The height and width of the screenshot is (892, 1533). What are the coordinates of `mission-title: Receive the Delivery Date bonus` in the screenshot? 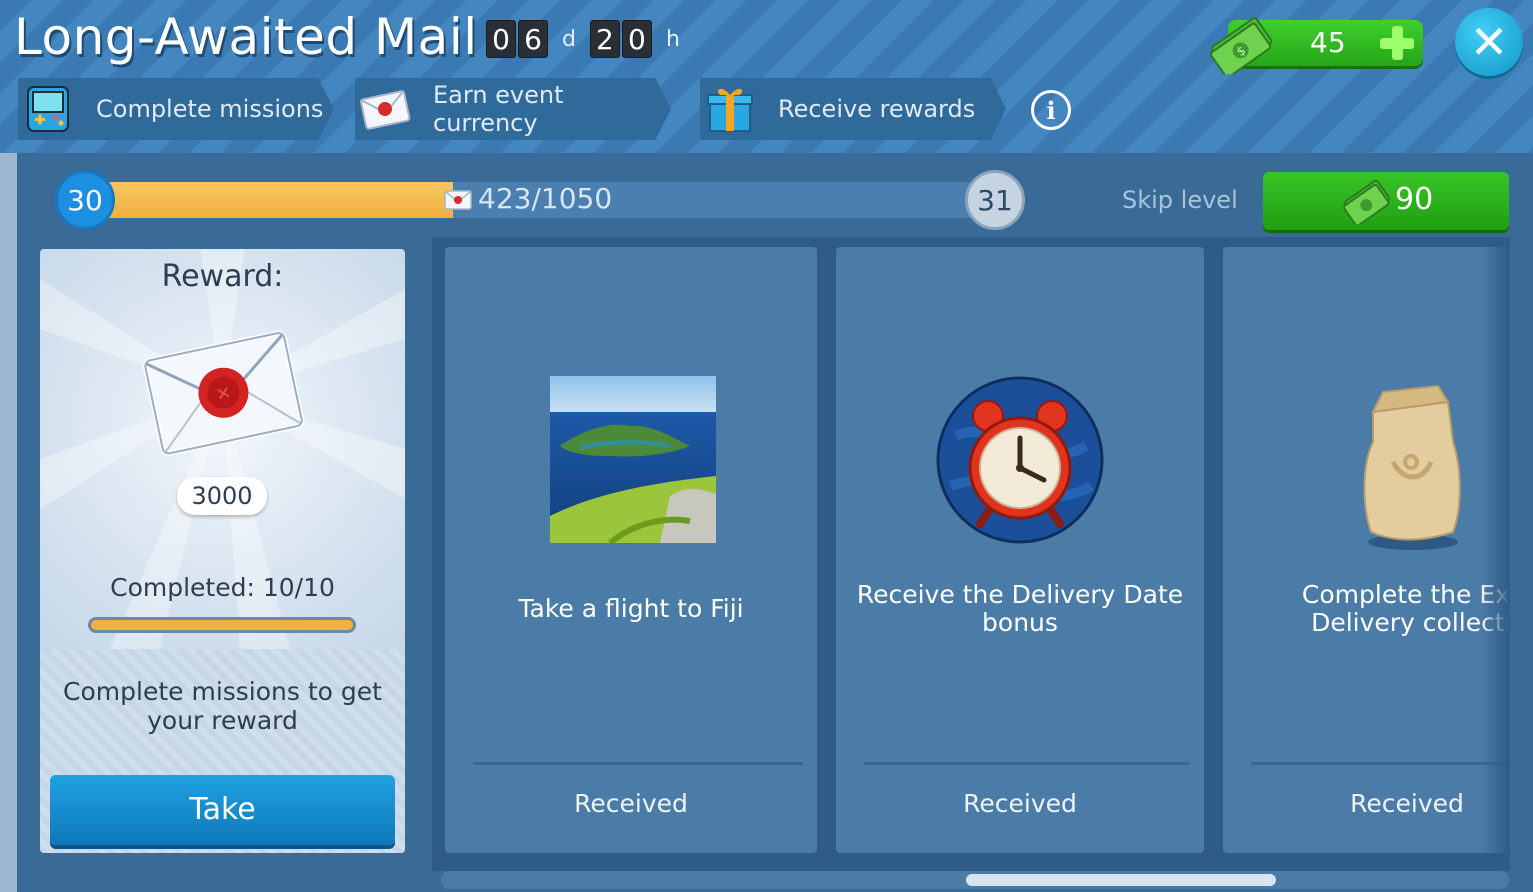 It's located at (1020, 608).